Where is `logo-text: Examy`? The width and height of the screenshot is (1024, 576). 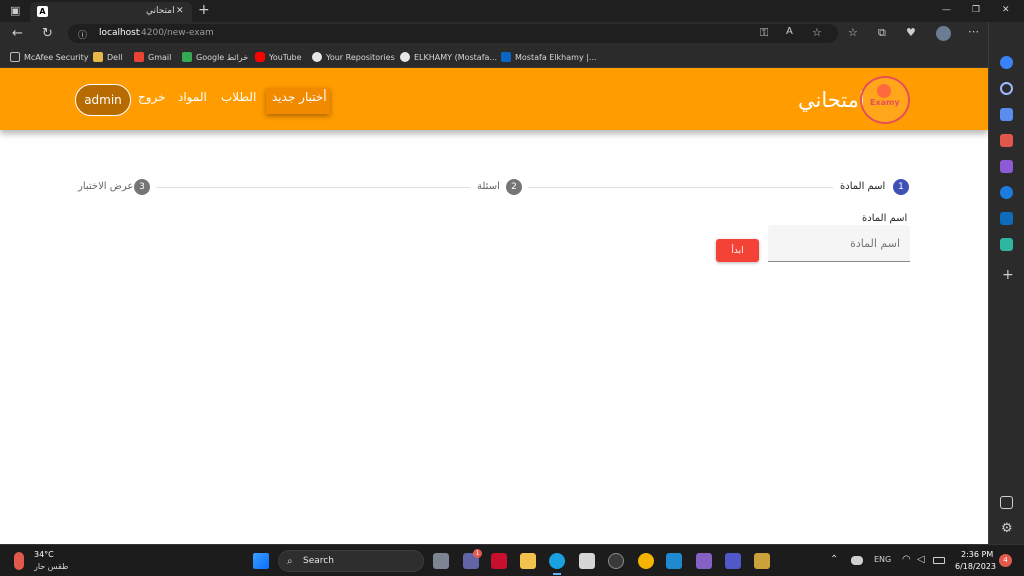
logo-text: Examy is located at coordinates (885, 102).